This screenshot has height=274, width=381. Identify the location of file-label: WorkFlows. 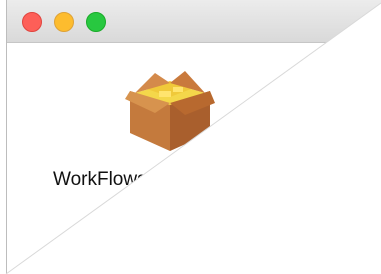
(100, 179).